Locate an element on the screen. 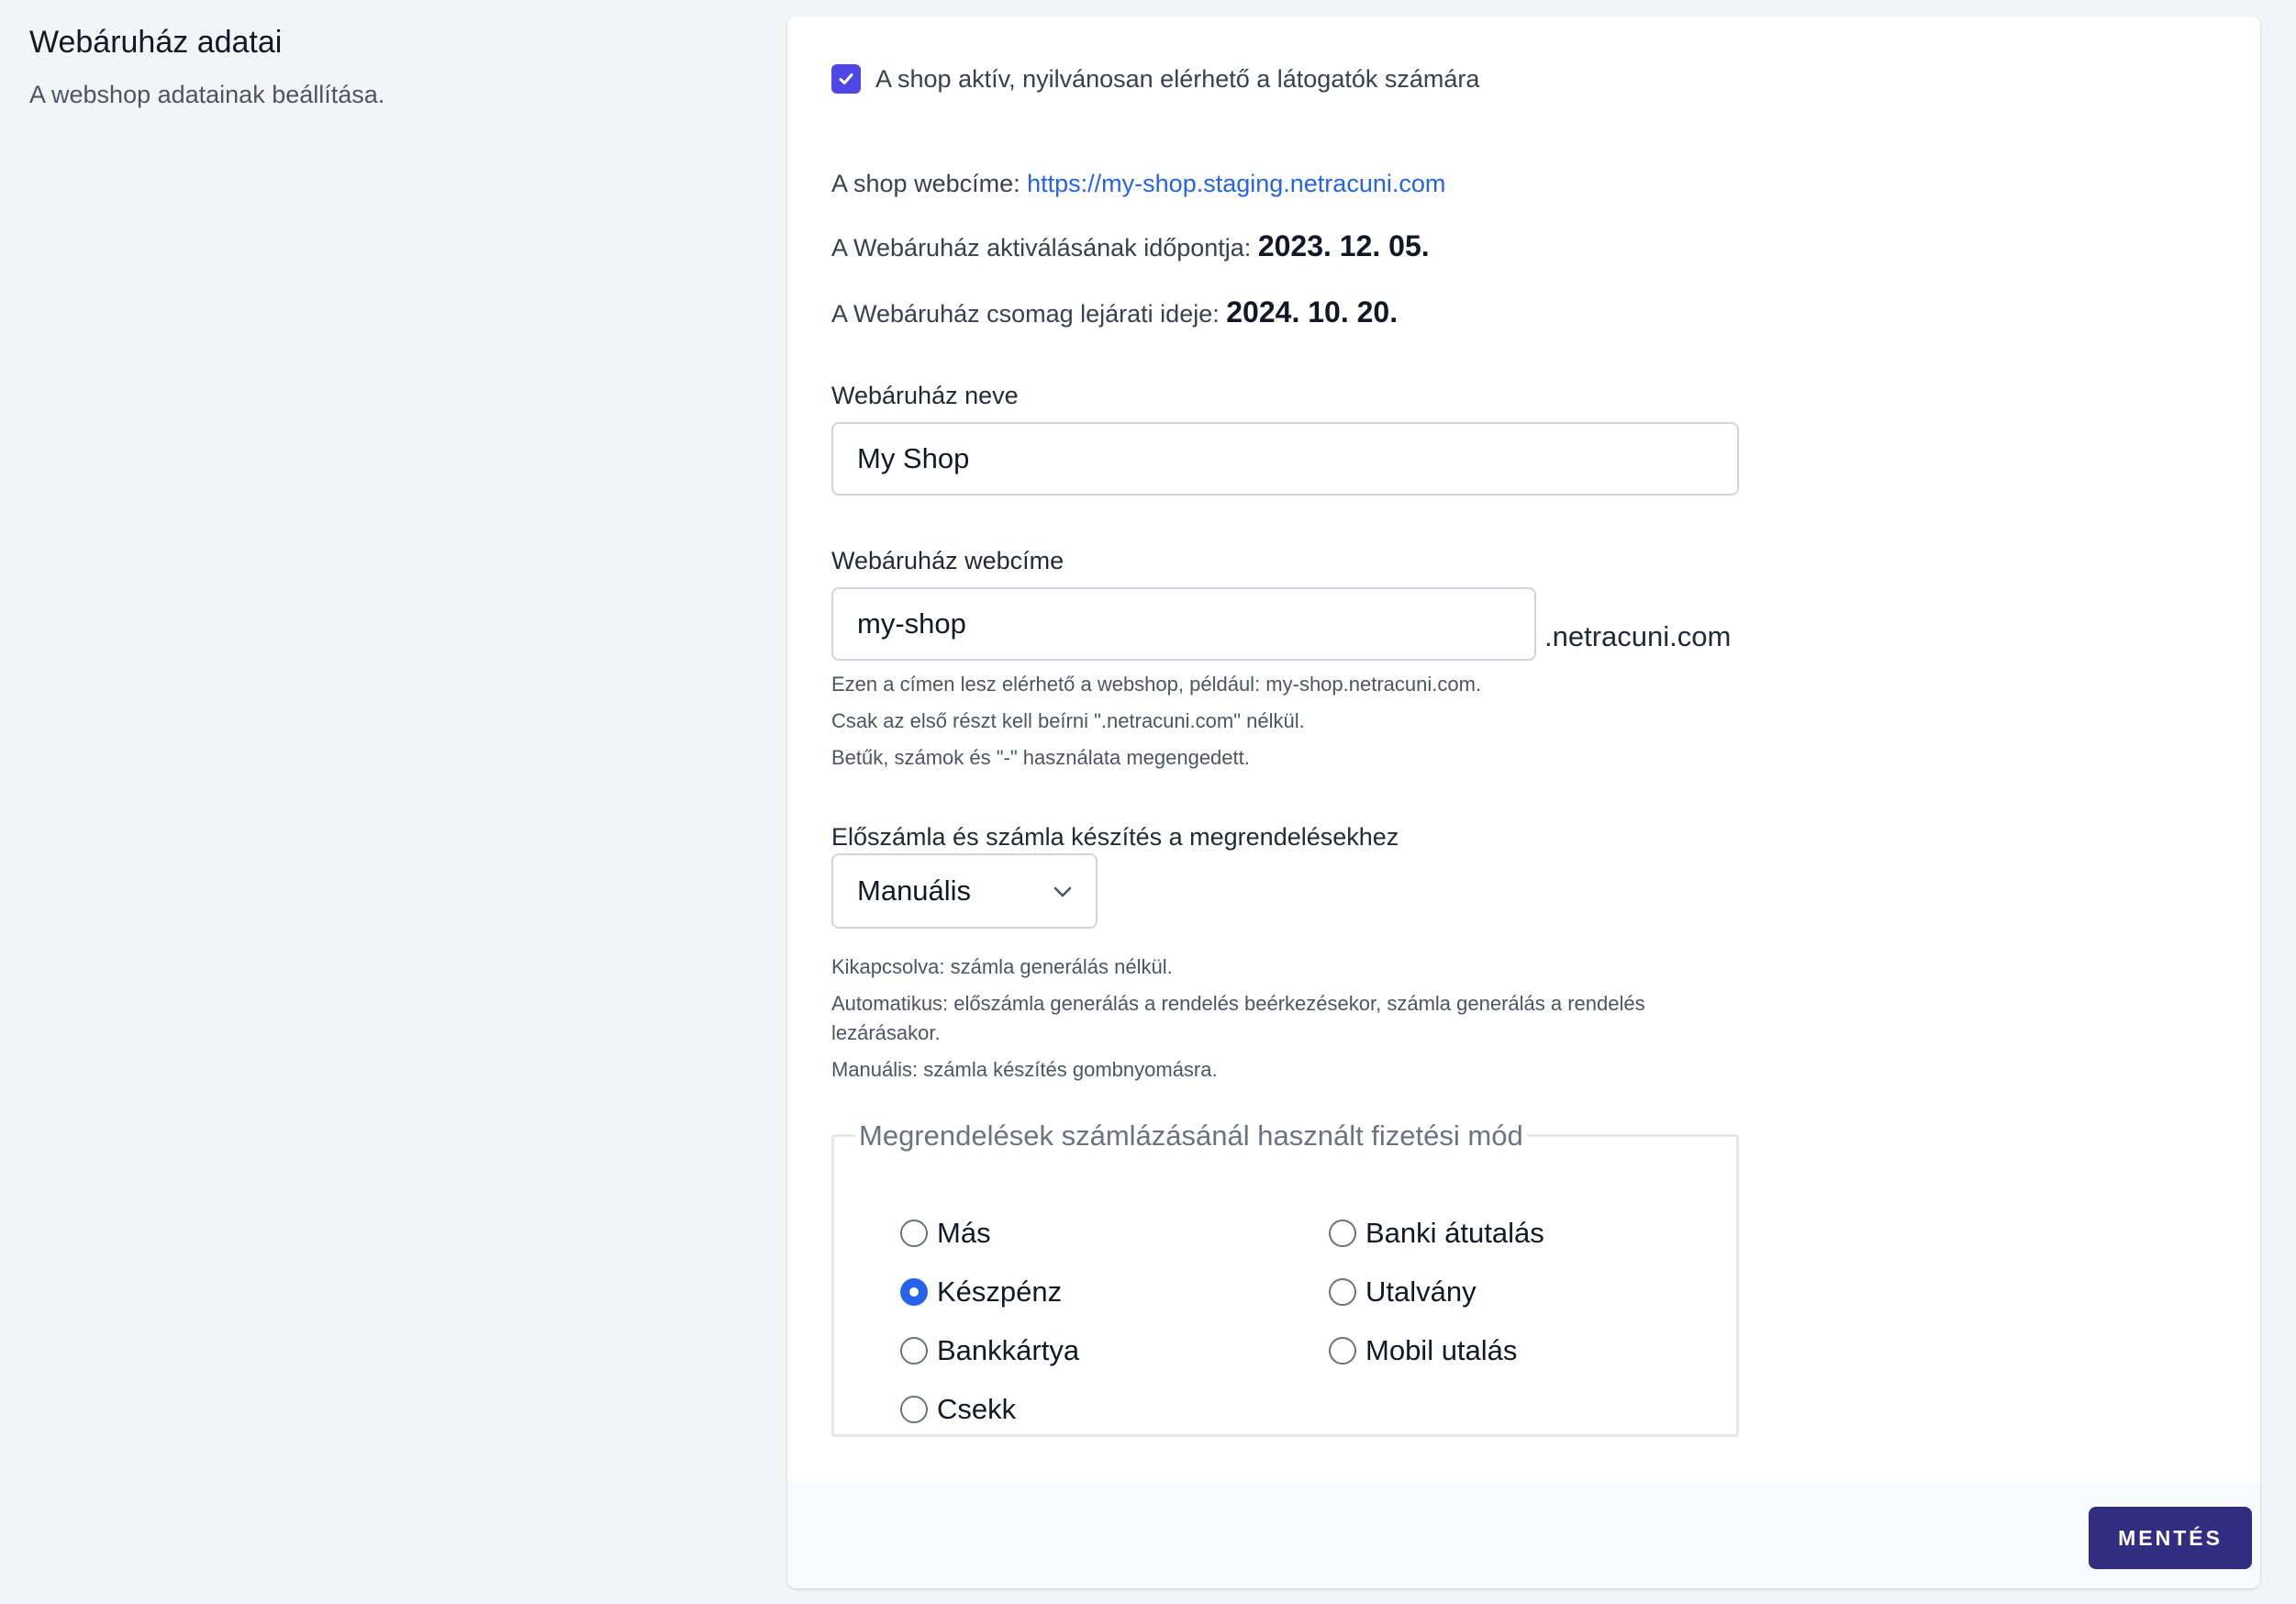 The image size is (2296, 1604). payment-option-mas: Más is located at coordinates (945, 1233).